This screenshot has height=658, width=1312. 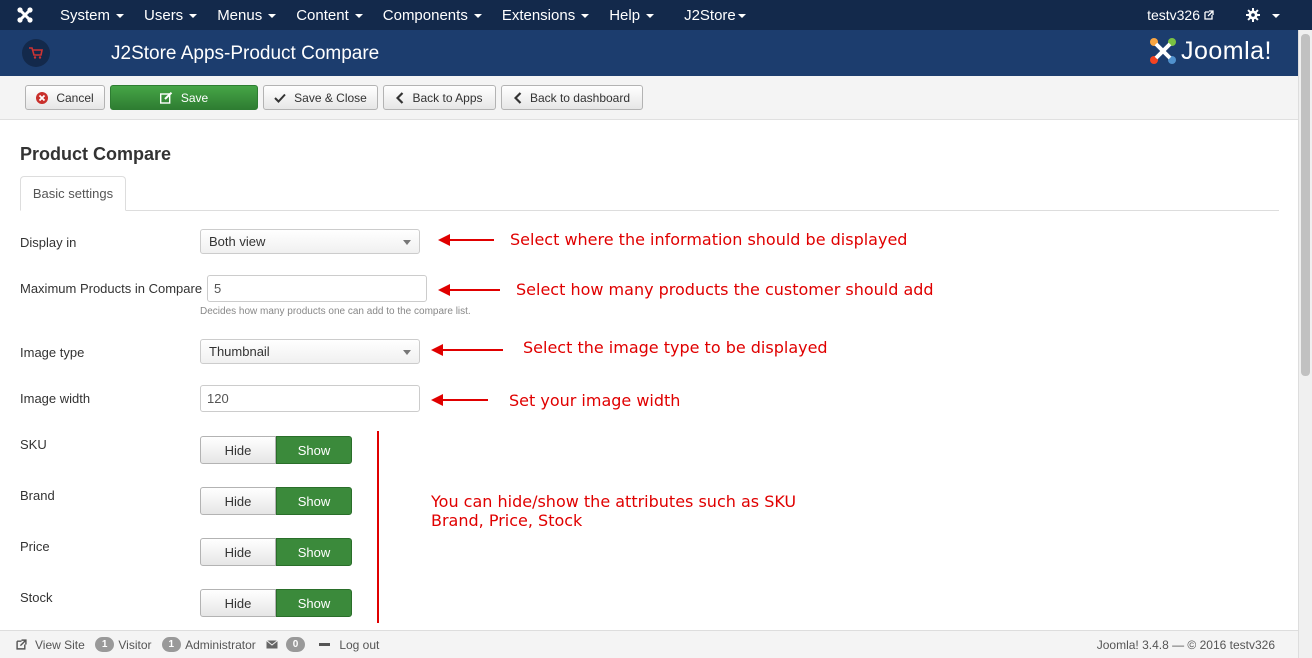 What do you see at coordinates (378, 527) in the screenshot?
I see `annotation-bracket-line` at bounding box center [378, 527].